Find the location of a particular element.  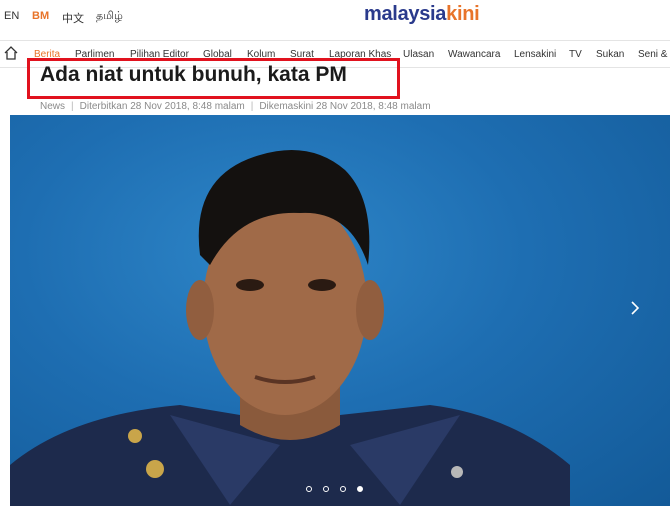

article-updated: Dikemaskini 28 Nov 2018, 8:48 malam is located at coordinates (345, 106).